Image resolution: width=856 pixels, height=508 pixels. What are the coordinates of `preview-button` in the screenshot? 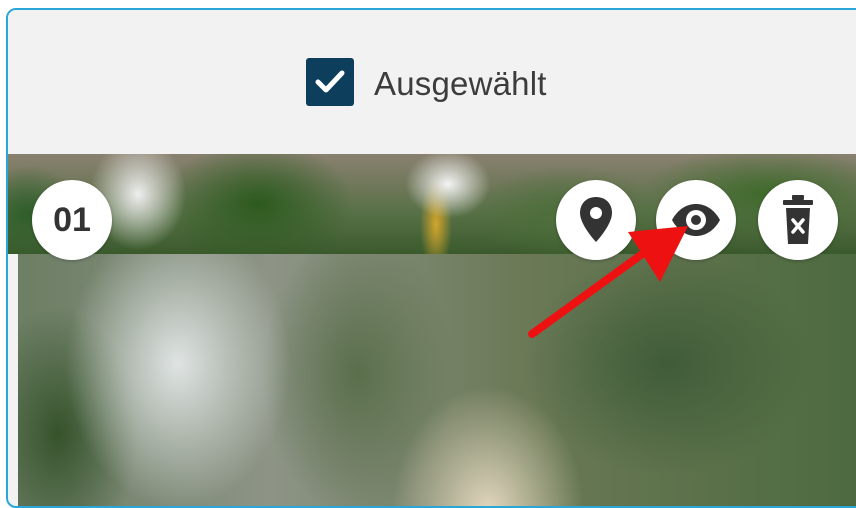 It's located at (696, 220).